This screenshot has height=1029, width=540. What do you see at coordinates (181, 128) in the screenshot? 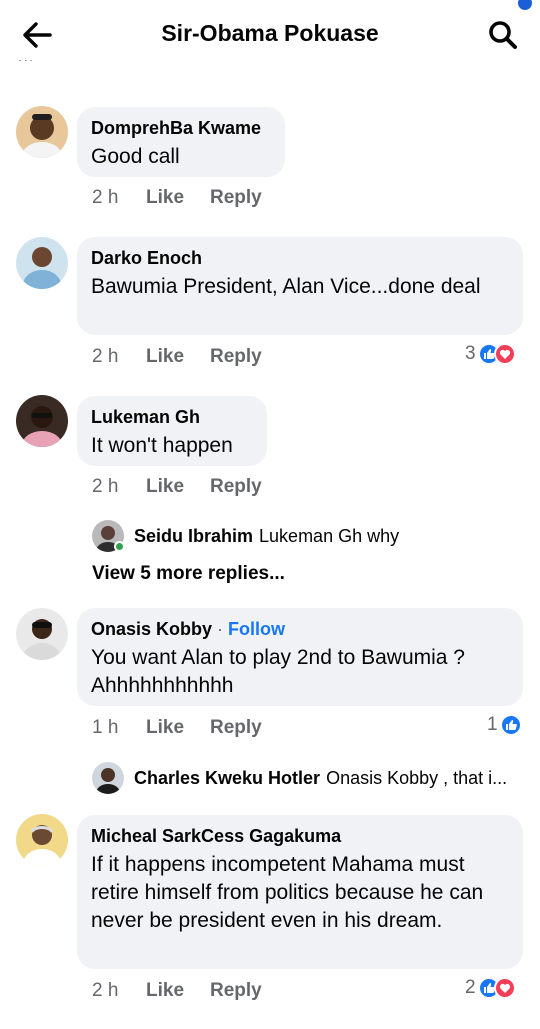
I see `comment-author: DomprehBa Kwame` at bounding box center [181, 128].